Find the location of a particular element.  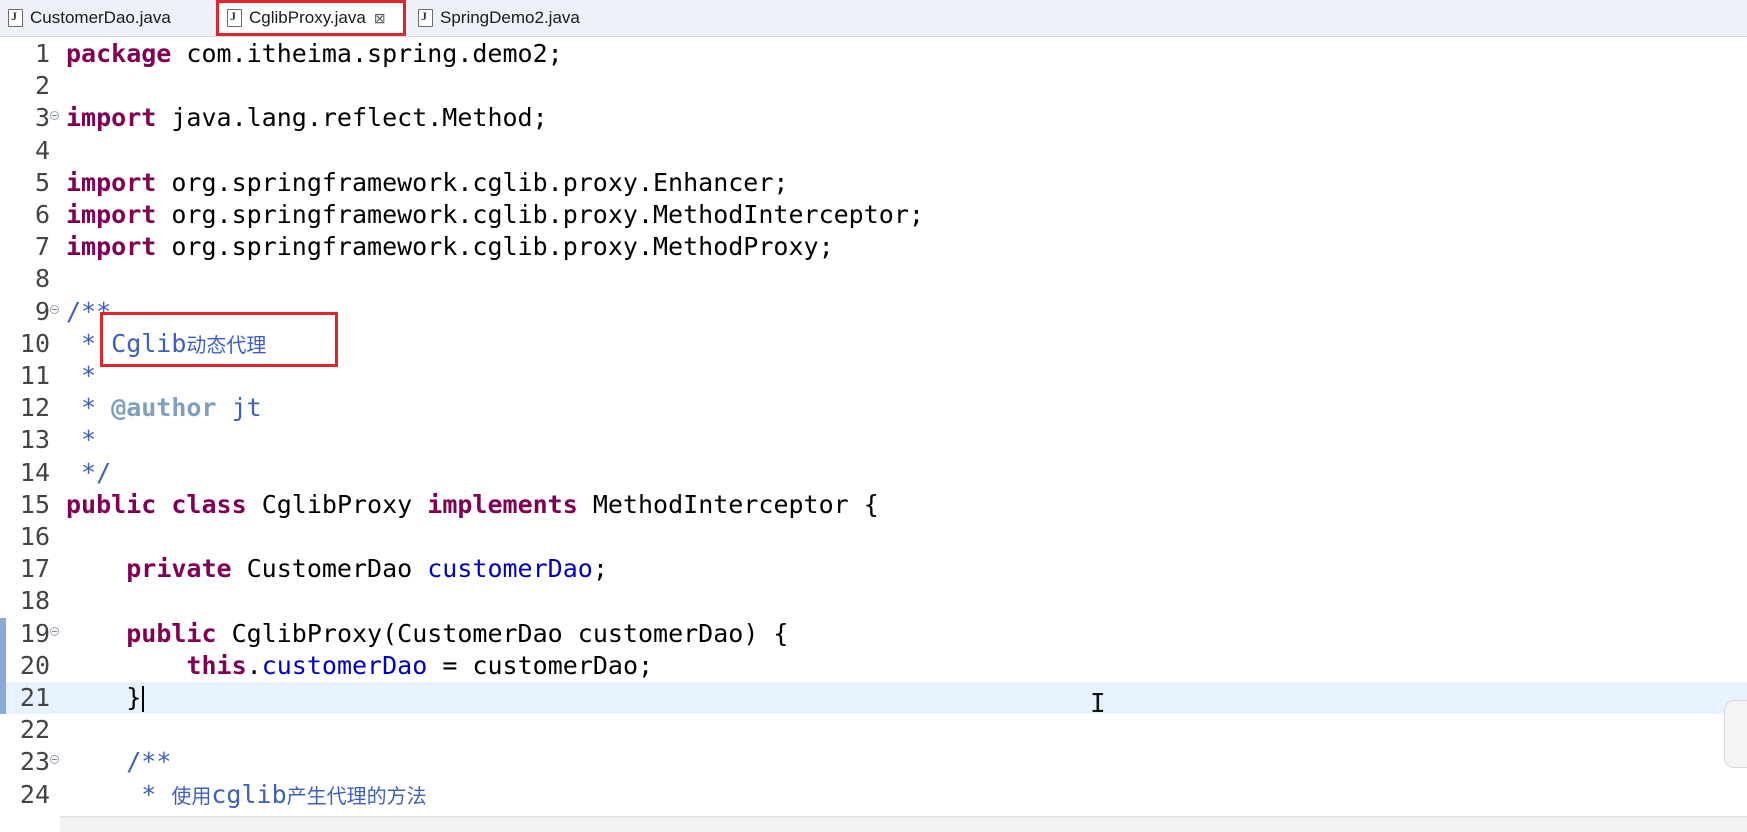

tab-label: CglibProxy.java is located at coordinates (307, 17).